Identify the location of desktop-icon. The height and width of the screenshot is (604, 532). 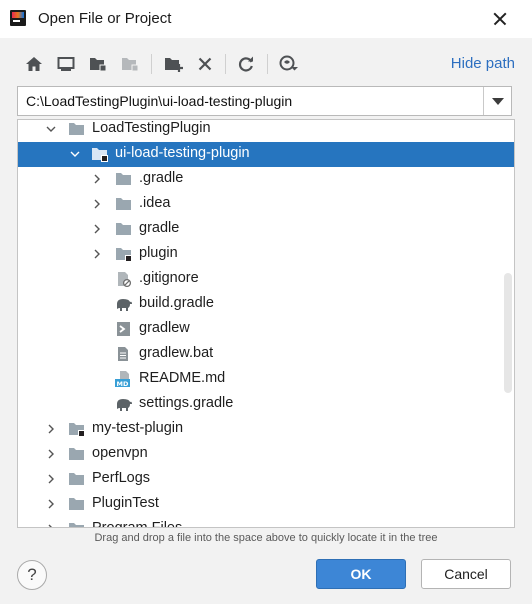
(66, 64).